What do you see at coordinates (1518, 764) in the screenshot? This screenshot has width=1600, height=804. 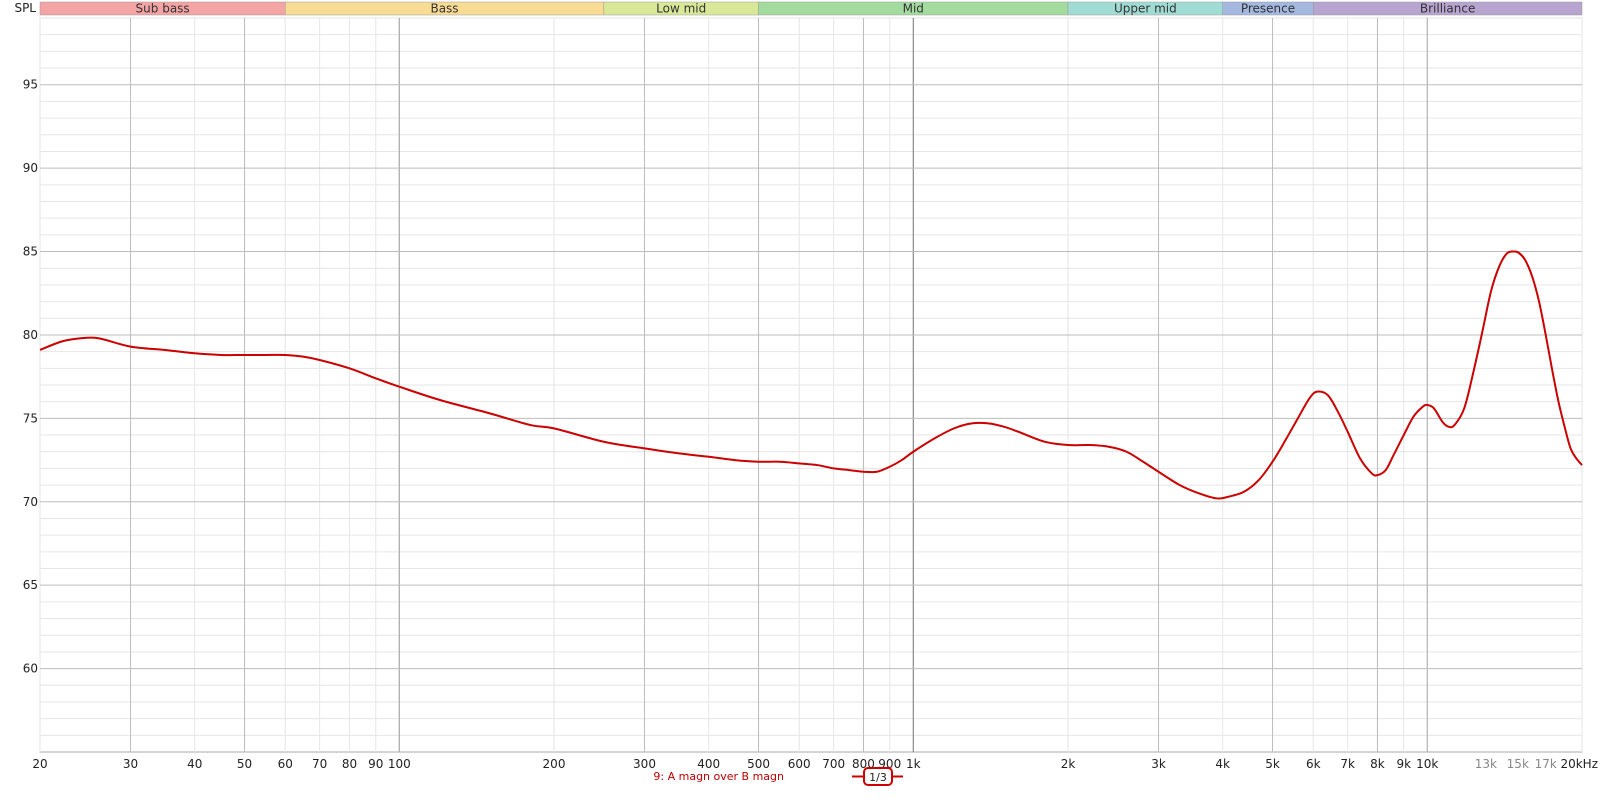 I see `x-tick-label: 15k` at bounding box center [1518, 764].